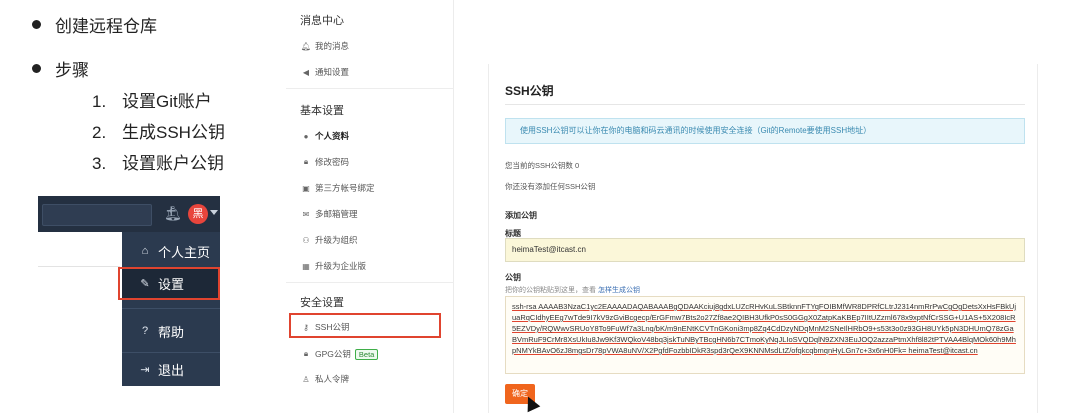 This screenshot has width=1065, height=413. What do you see at coordinates (306, 188) in the screenshot?
I see `link-icon: ▣` at bounding box center [306, 188].